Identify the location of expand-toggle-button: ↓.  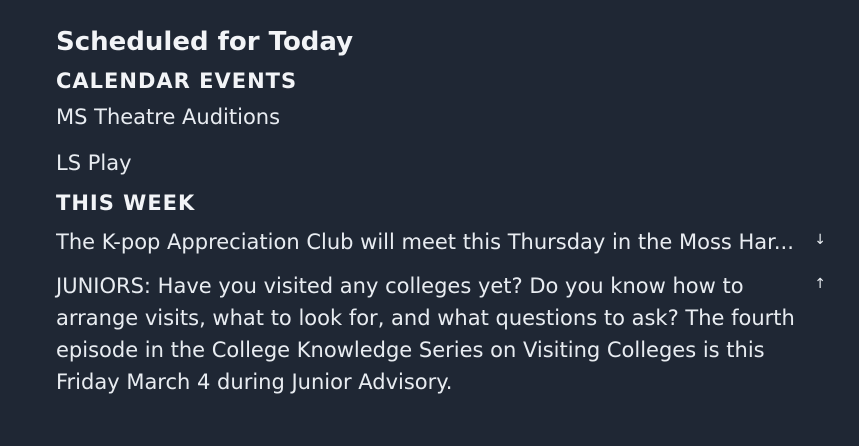
(820, 240).